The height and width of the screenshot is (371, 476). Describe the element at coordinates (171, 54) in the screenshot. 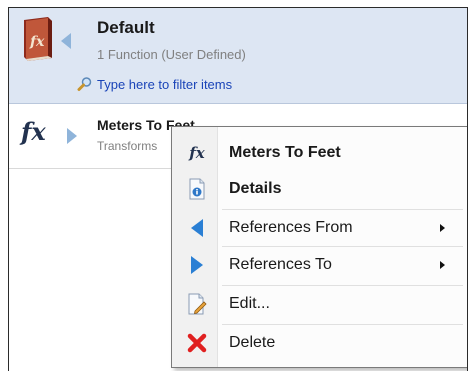

I see `library-subtitle: 1 Function (User Defined)` at that location.